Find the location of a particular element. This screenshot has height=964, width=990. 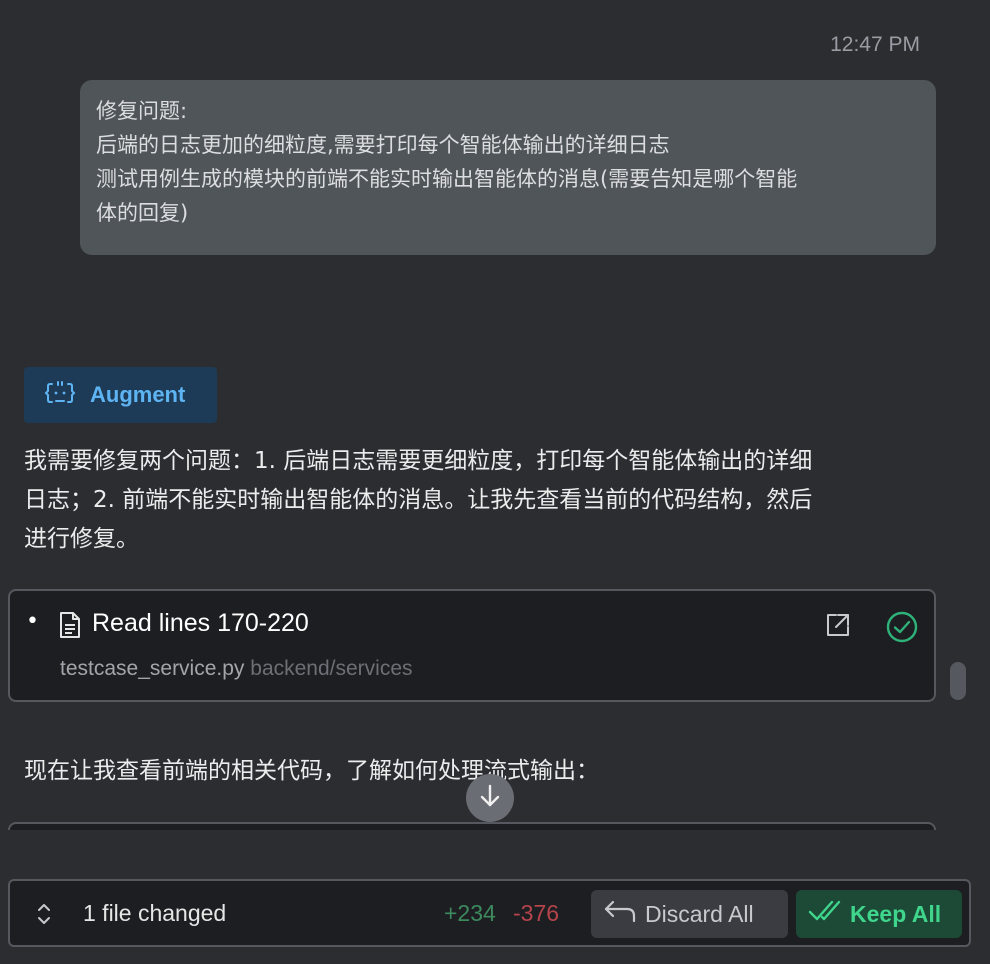

file-path: testcase_service.py backend/services is located at coordinates (236, 669).